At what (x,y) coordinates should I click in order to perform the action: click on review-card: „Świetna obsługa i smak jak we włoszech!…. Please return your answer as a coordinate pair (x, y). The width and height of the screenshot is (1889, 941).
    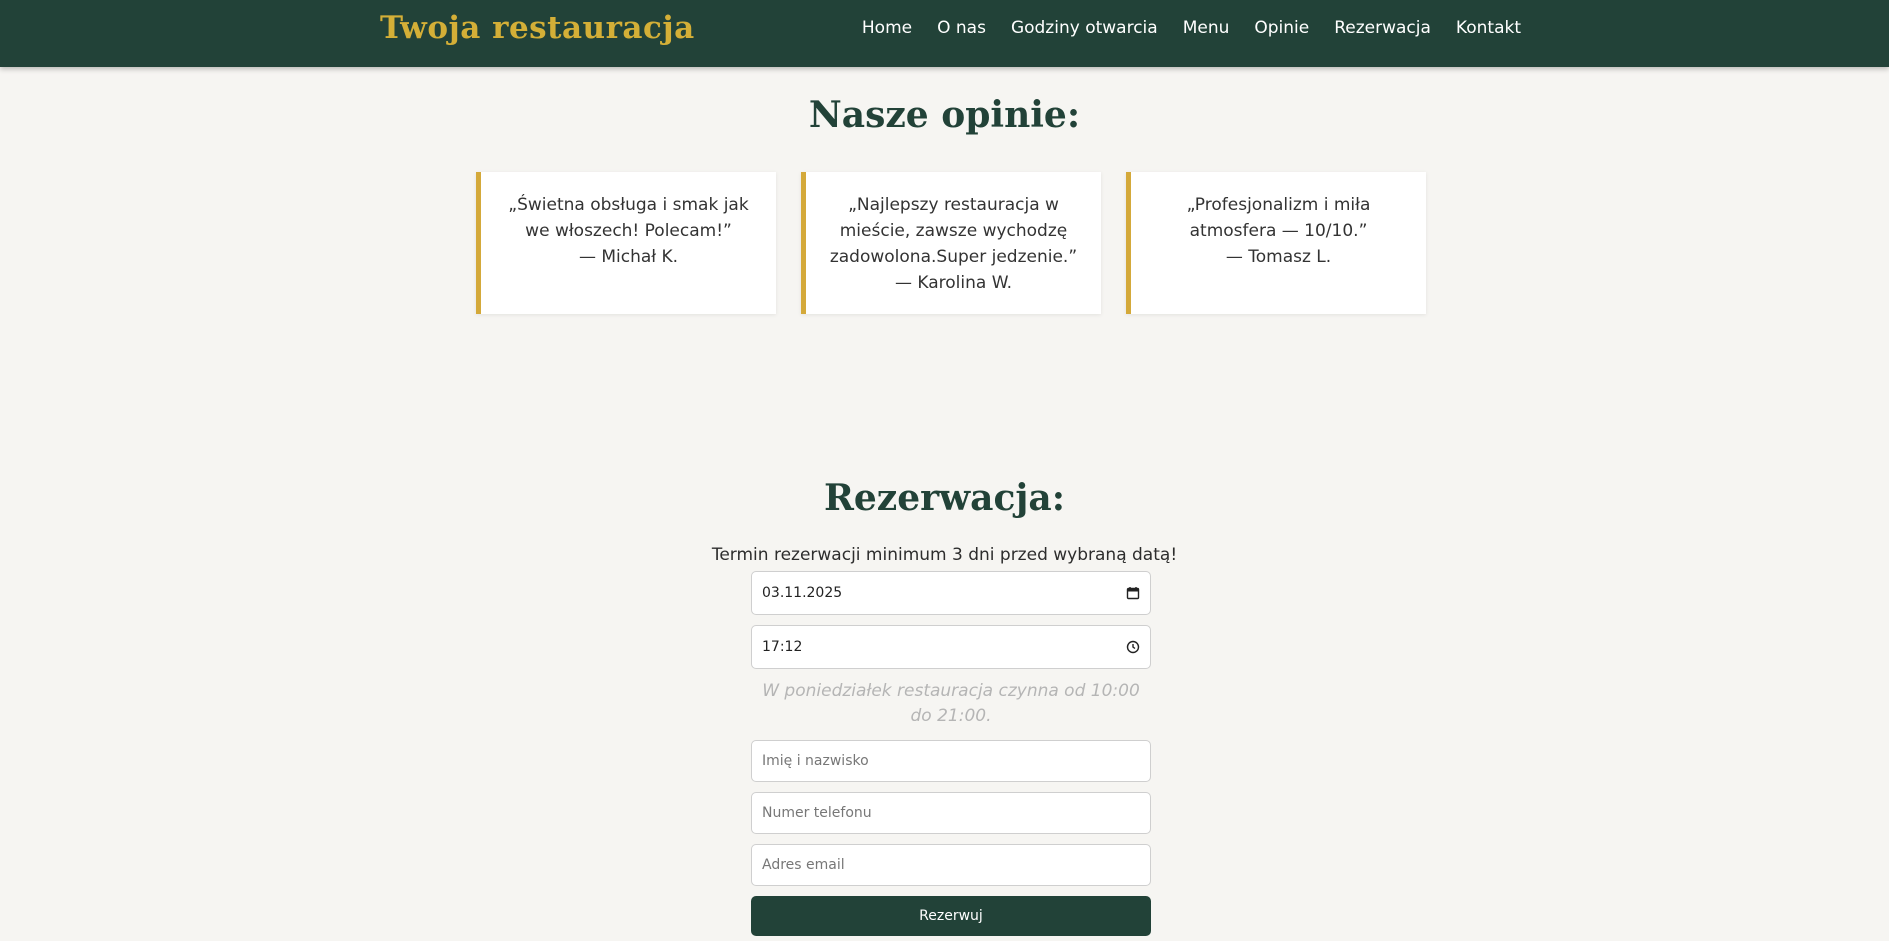
    Looking at the image, I should click on (626, 243).